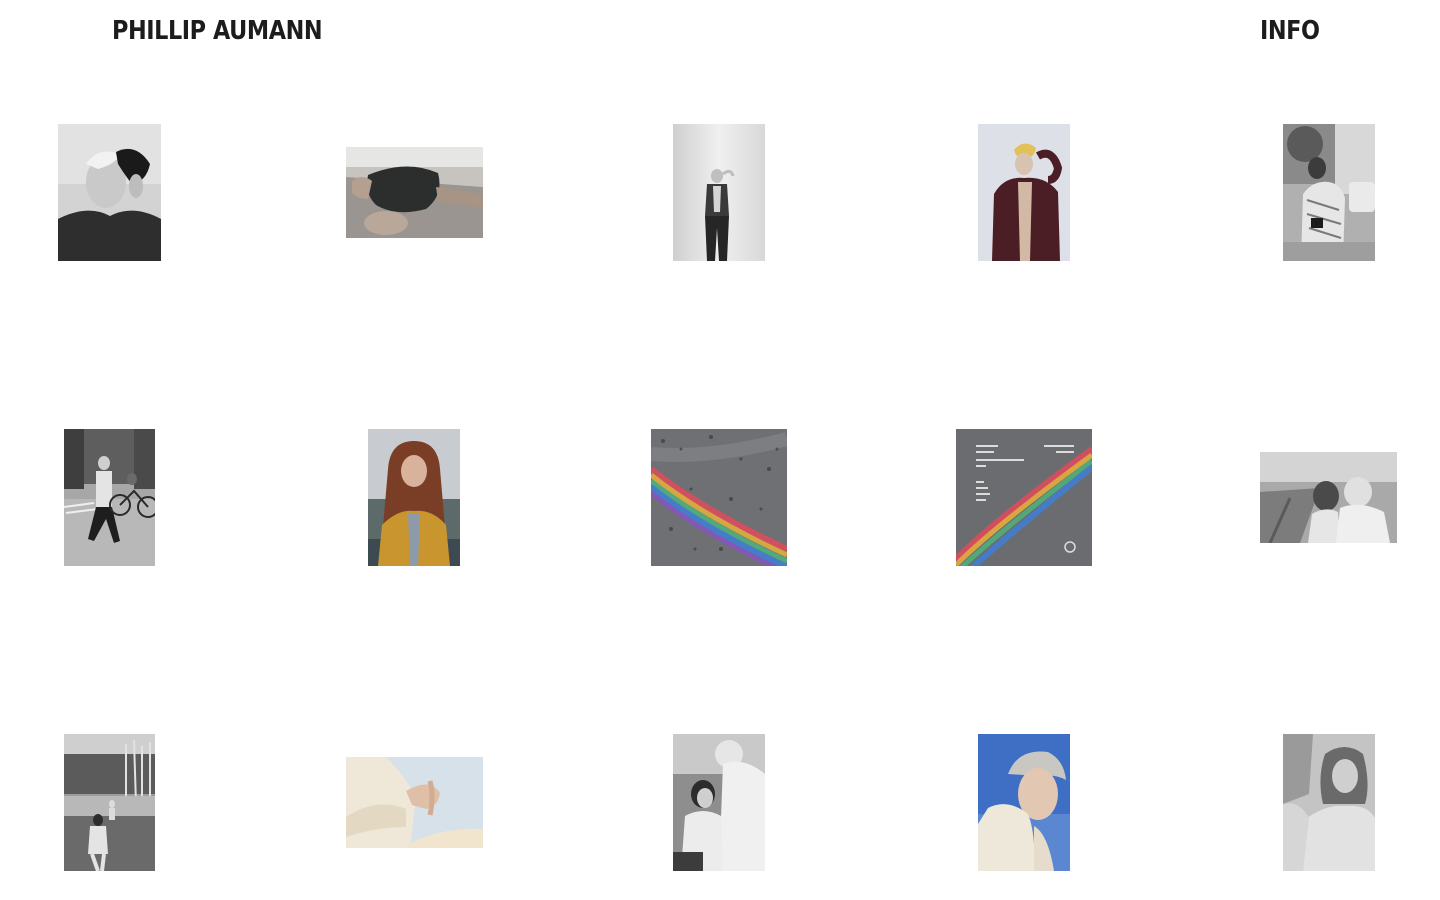  I want to click on gallery-photo-embrace-field, so click(1328, 497).